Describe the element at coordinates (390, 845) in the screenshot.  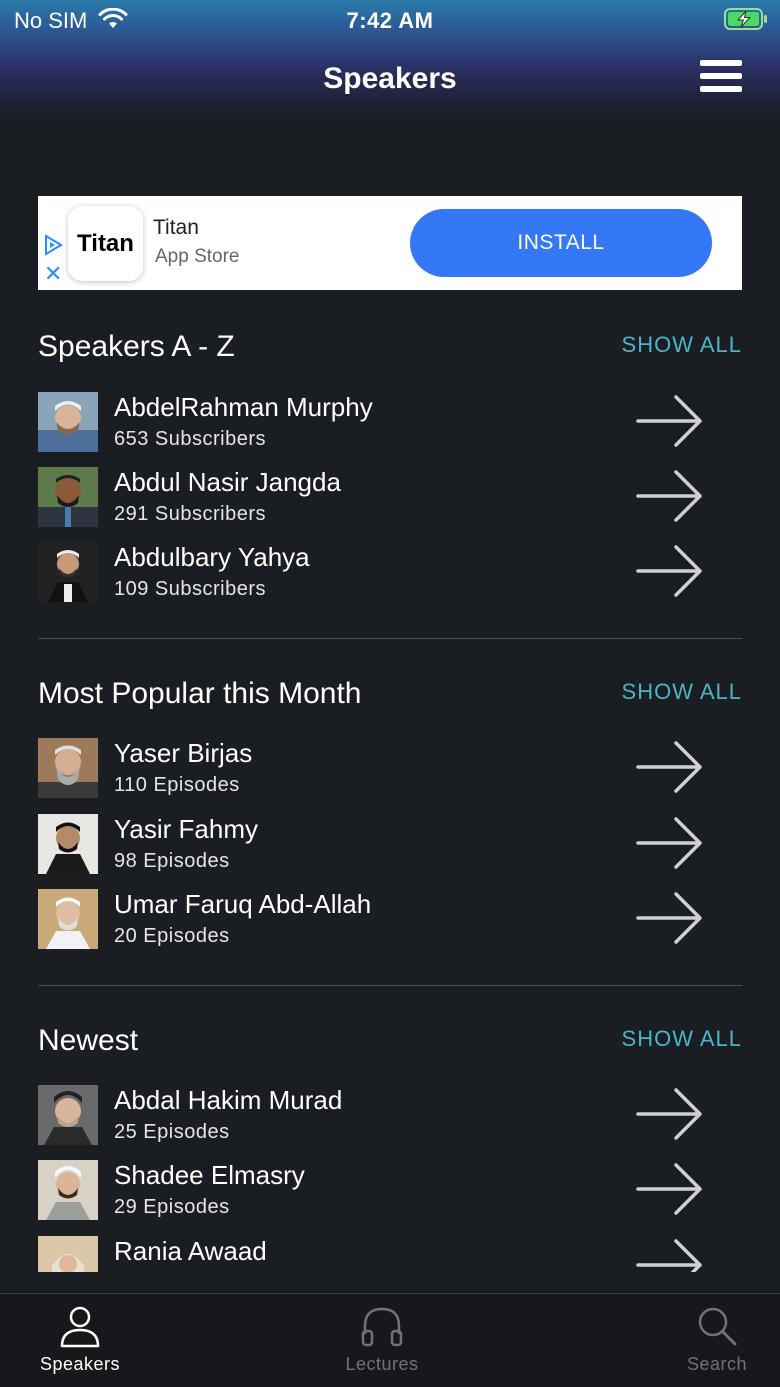
I see `speaker-row: Yasir Fahmy 98 Episodes` at that location.